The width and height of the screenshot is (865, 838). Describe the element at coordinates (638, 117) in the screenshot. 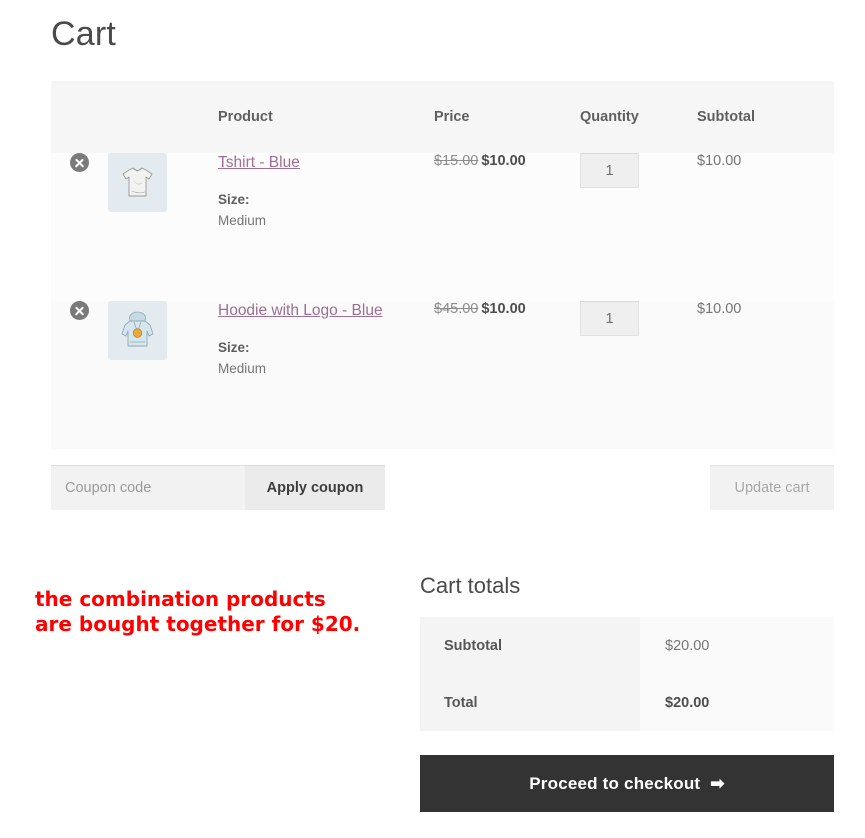

I see `header-quantity: Quantity` at that location.